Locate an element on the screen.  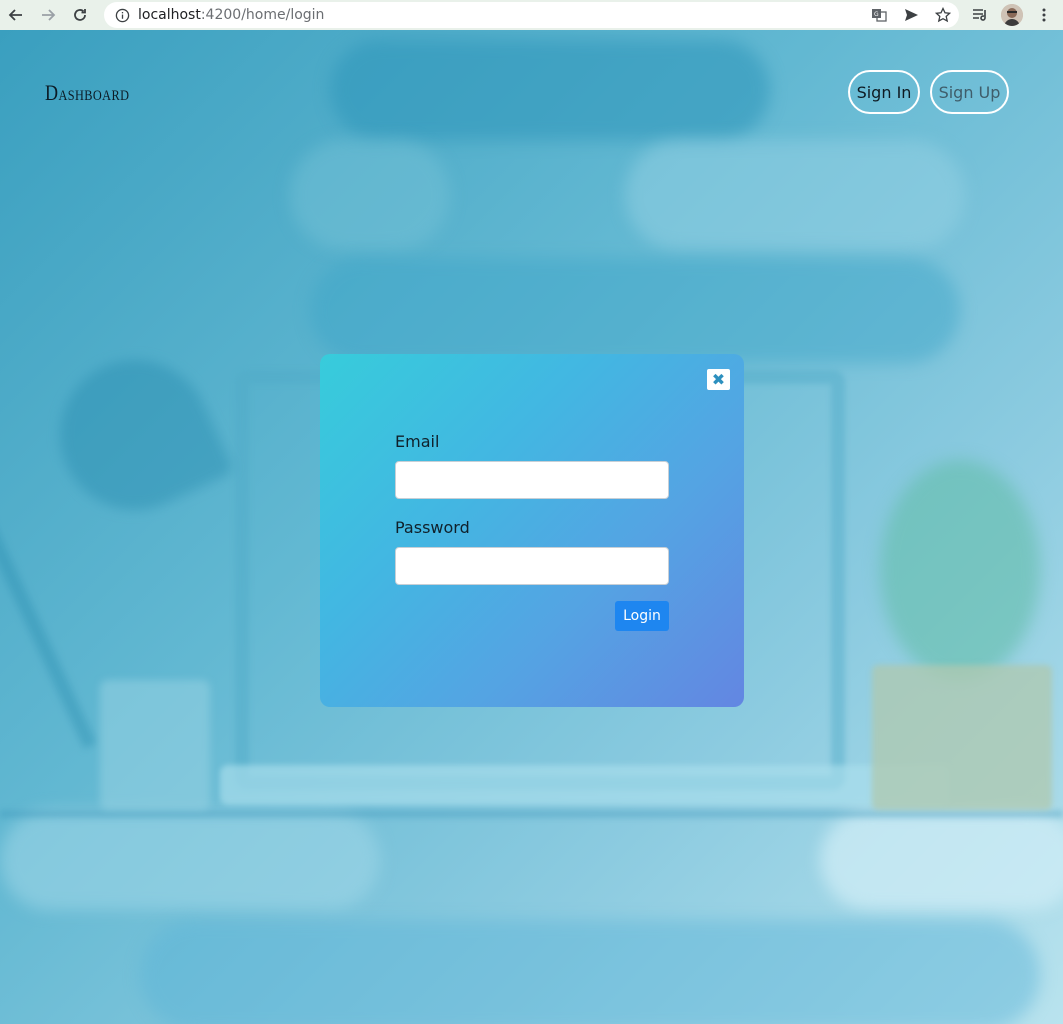
lamp-arm-illustration is located at coordinates (48, 610).